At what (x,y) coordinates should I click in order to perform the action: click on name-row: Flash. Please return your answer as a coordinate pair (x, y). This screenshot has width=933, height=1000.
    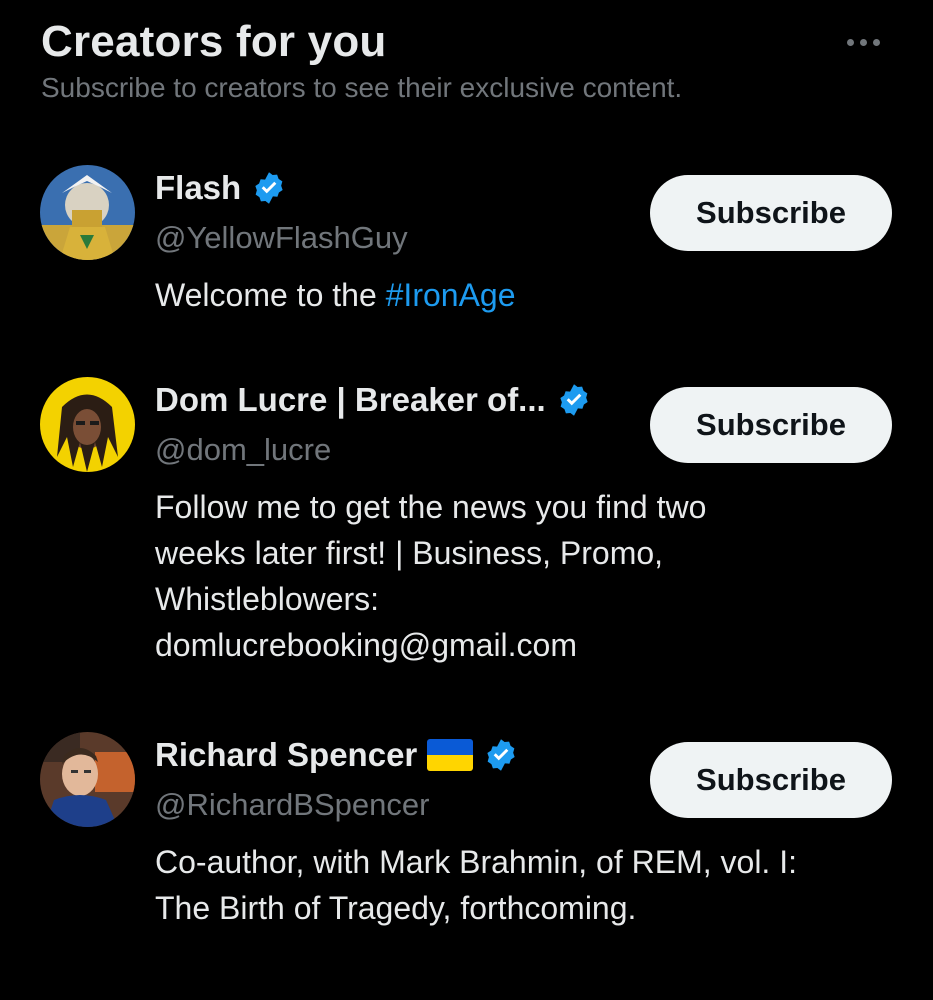
    Looking at the image, I should click on (221, 188).